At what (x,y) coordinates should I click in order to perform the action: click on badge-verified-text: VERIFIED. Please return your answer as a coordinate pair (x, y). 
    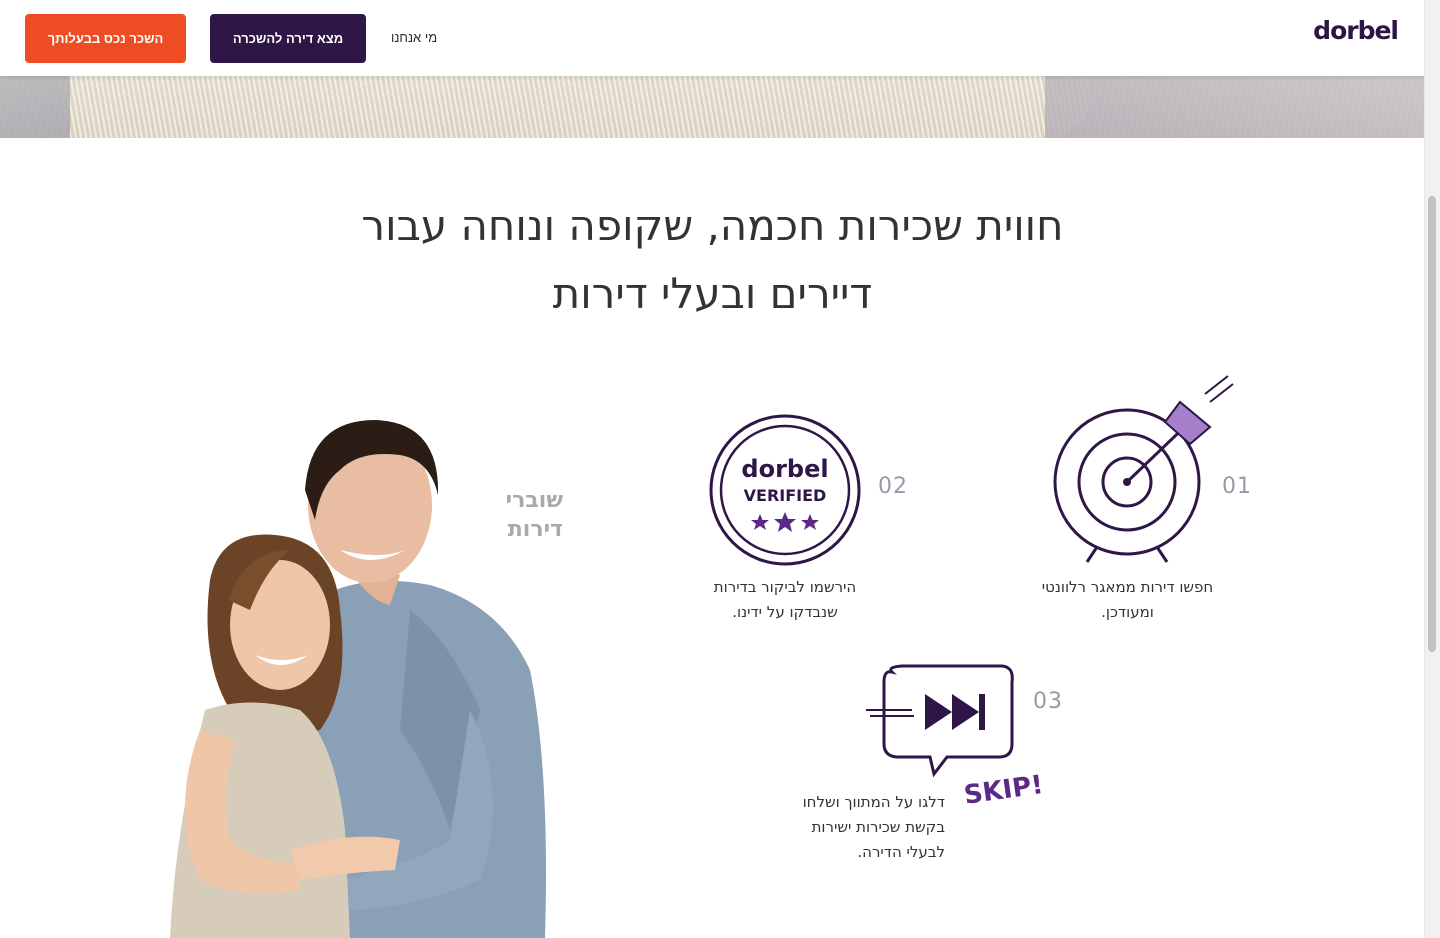
    Looking at the image, I should click on (785, 495).